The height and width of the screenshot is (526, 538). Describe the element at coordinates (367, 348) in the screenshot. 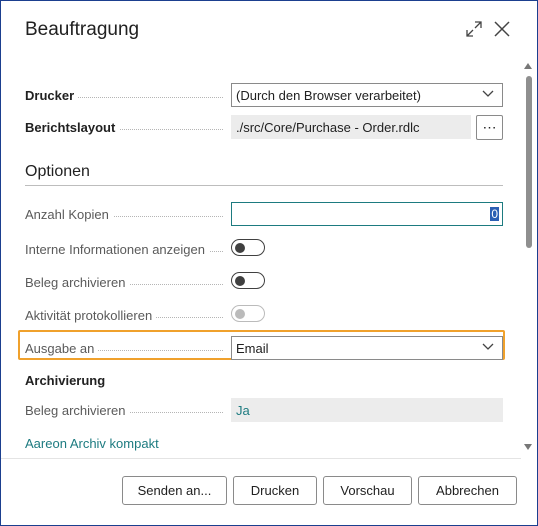

I see `output-to-select: Email` at that location.